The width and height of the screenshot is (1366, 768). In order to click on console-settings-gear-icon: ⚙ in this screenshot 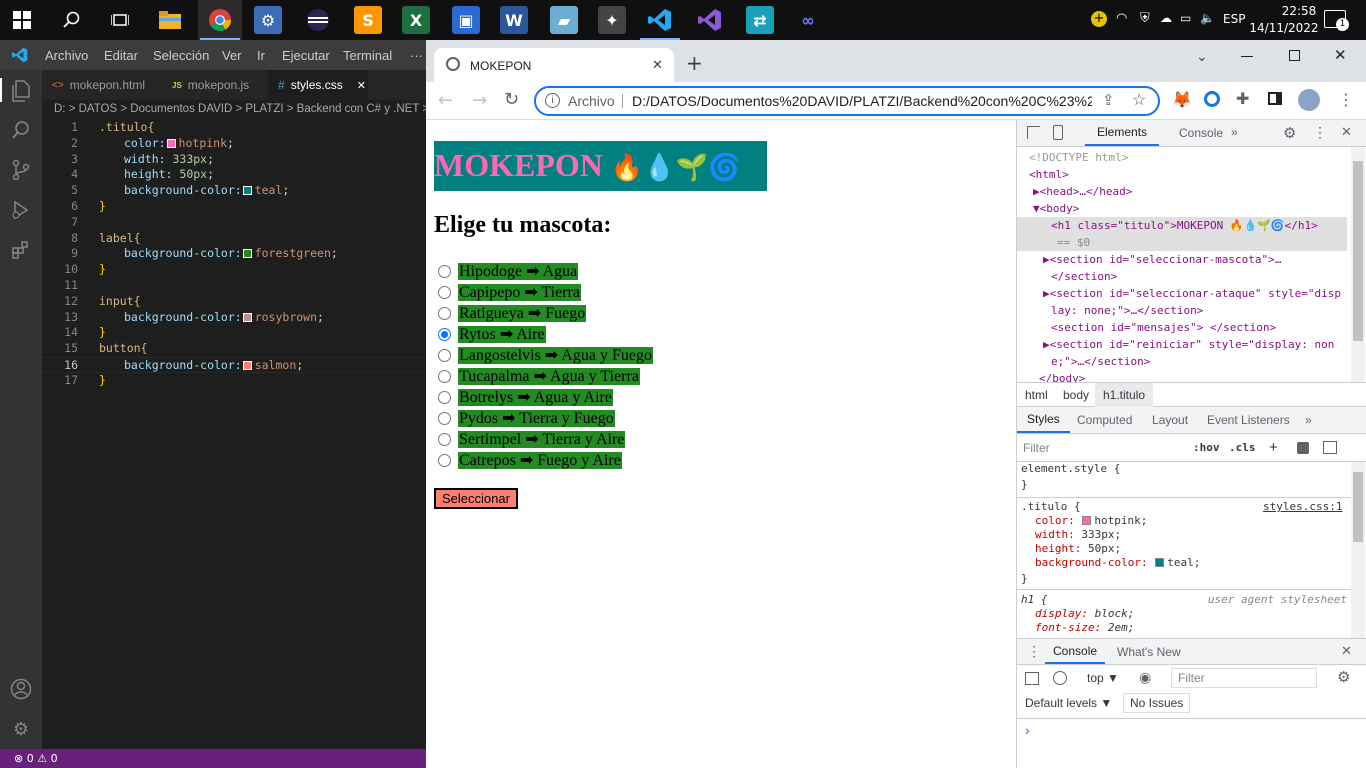, I will do `click(1343, 677)`.